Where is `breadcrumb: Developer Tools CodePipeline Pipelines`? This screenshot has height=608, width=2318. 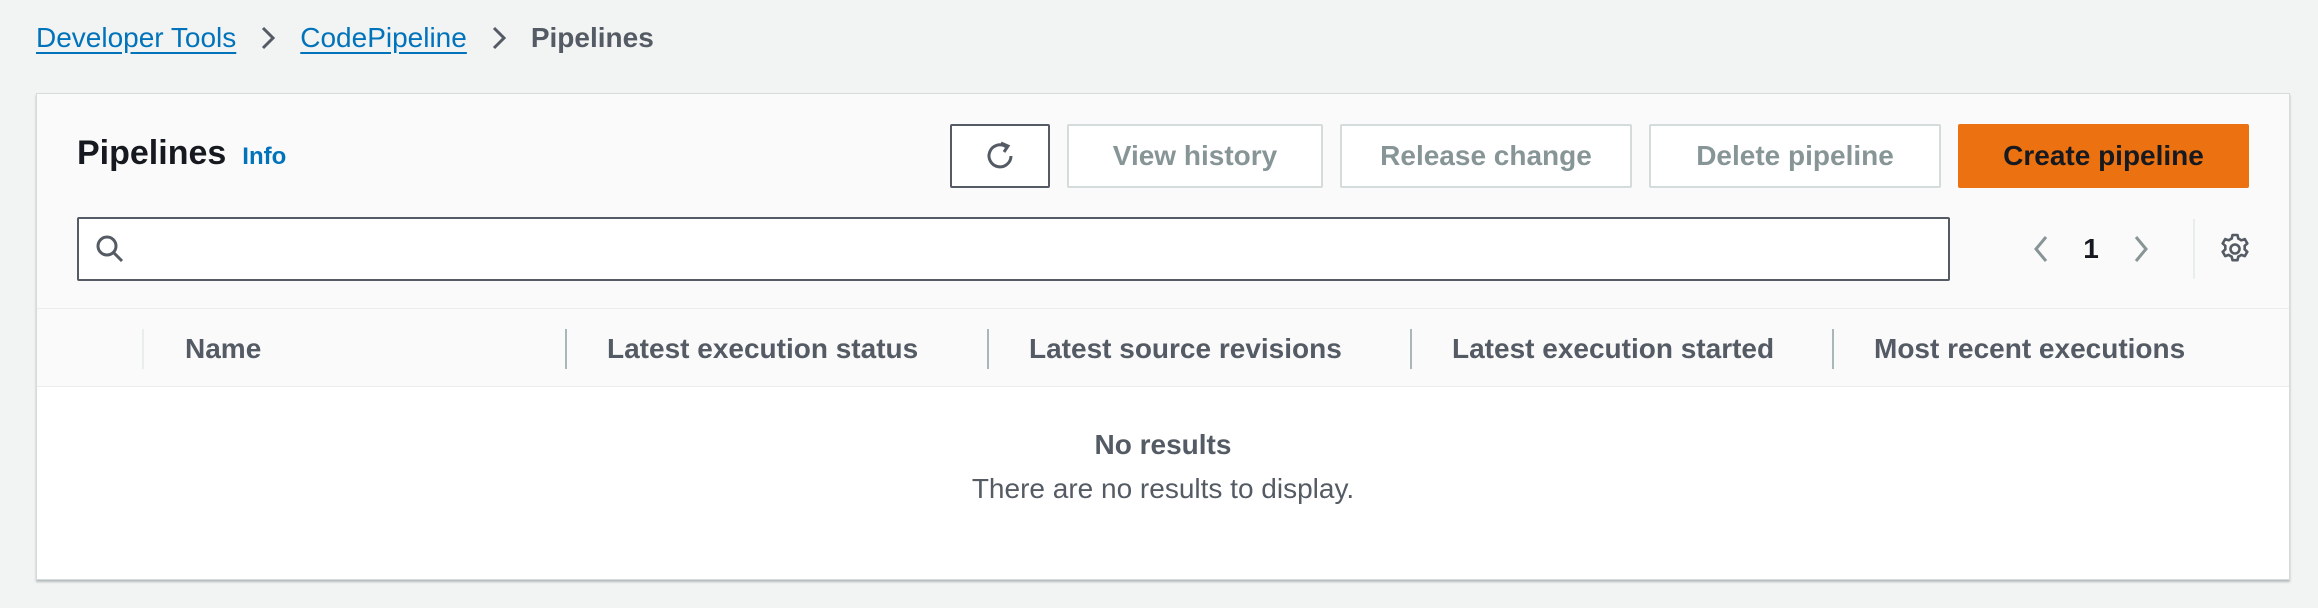
breadcrumb: Developer Tools CodePipeline Pipelines is located at coordinates (345, 38).